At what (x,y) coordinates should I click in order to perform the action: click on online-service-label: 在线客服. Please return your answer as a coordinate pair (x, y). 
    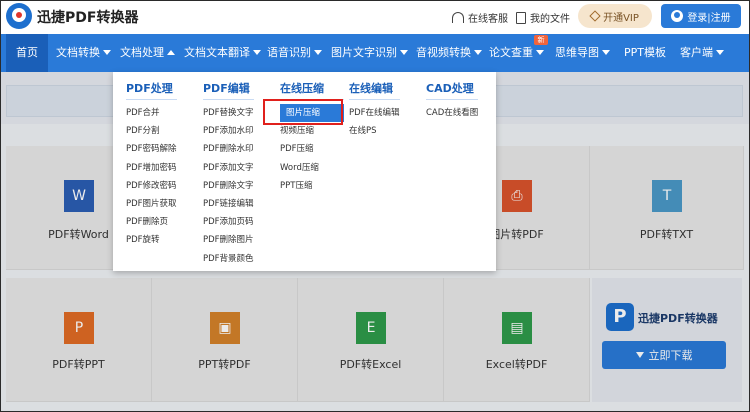
    Looking at the image, I should click on (488, 19).